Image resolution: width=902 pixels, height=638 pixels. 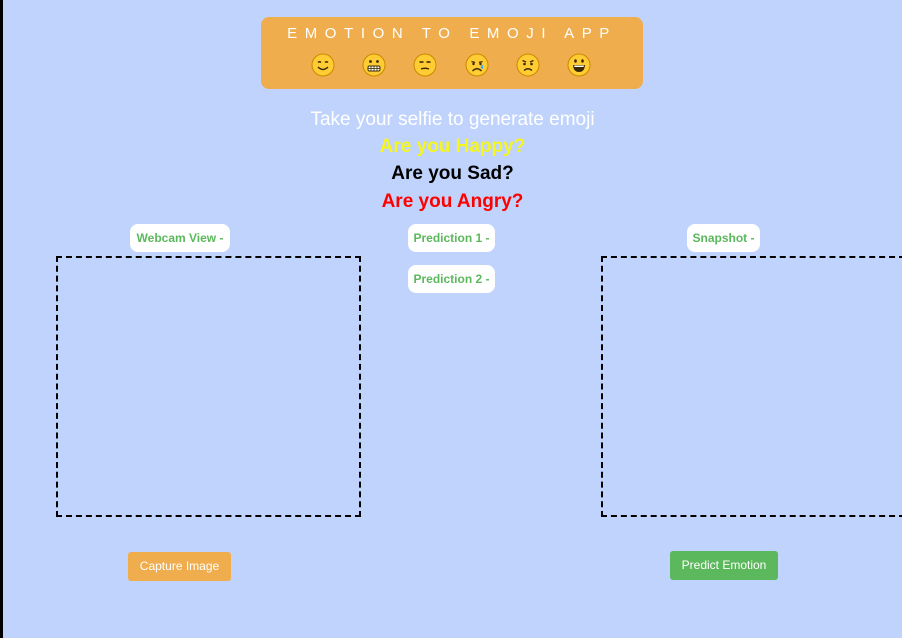 What do you see at coordinates (452, 33) in the screenshot?
I see `app-title: EMOTION TO EMOJI APP` at bounding box center [452, 33].